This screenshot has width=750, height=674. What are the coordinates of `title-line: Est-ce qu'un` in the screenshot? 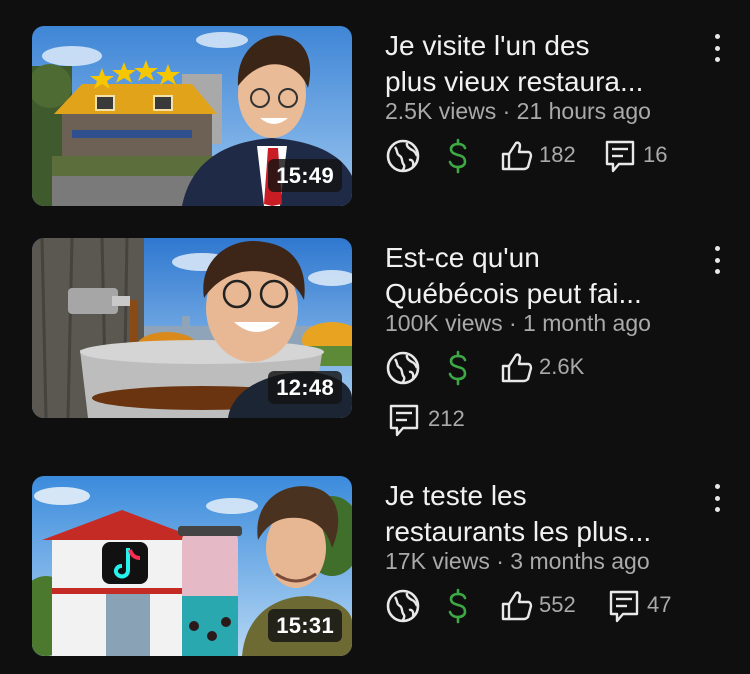 It's located at (462, 257).